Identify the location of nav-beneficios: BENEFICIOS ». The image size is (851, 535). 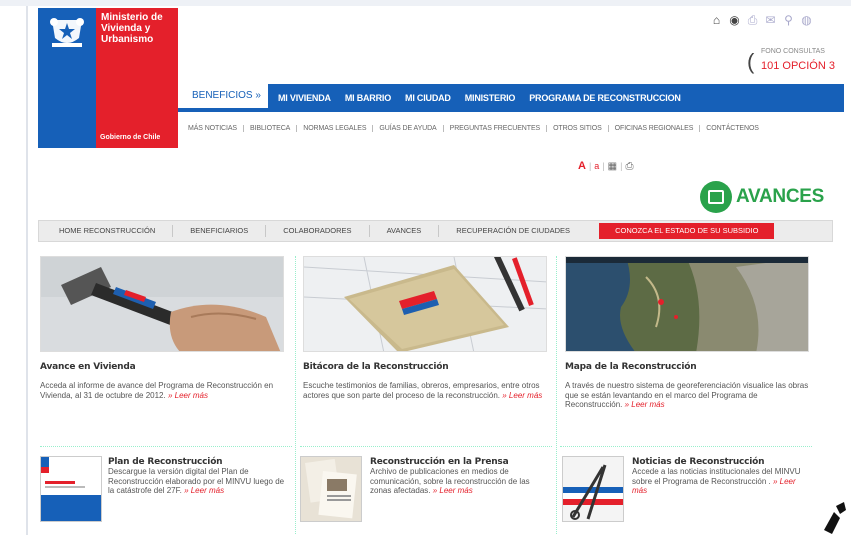
(223, 98).